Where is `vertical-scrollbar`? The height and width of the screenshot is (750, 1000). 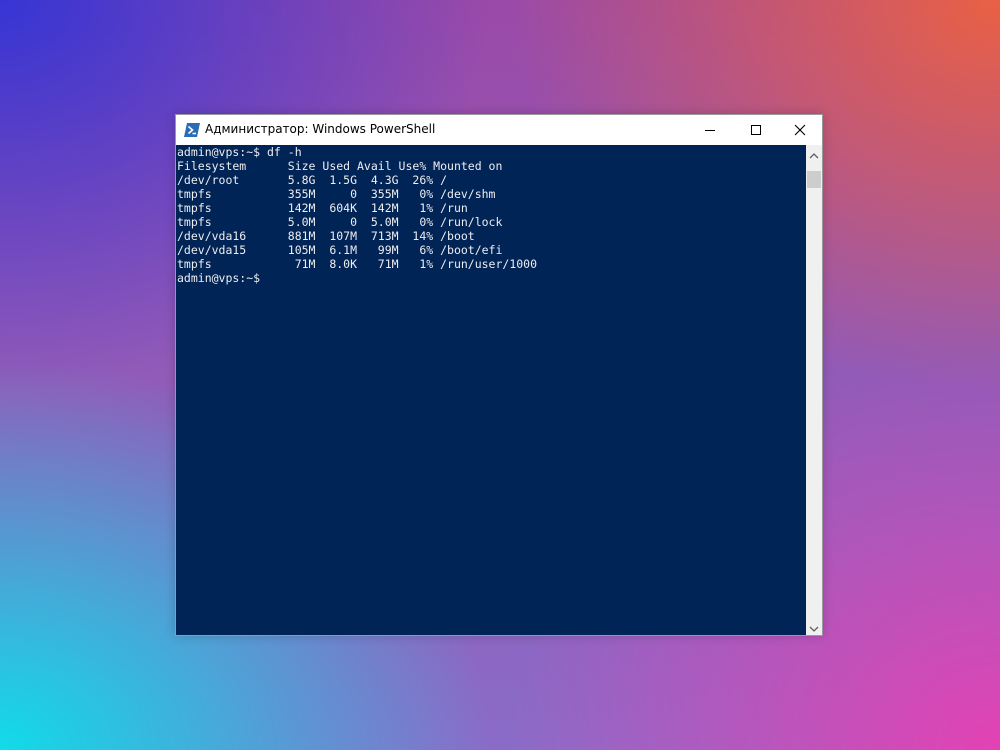 vertical-scrollbar is located at coordinates (814, 390).